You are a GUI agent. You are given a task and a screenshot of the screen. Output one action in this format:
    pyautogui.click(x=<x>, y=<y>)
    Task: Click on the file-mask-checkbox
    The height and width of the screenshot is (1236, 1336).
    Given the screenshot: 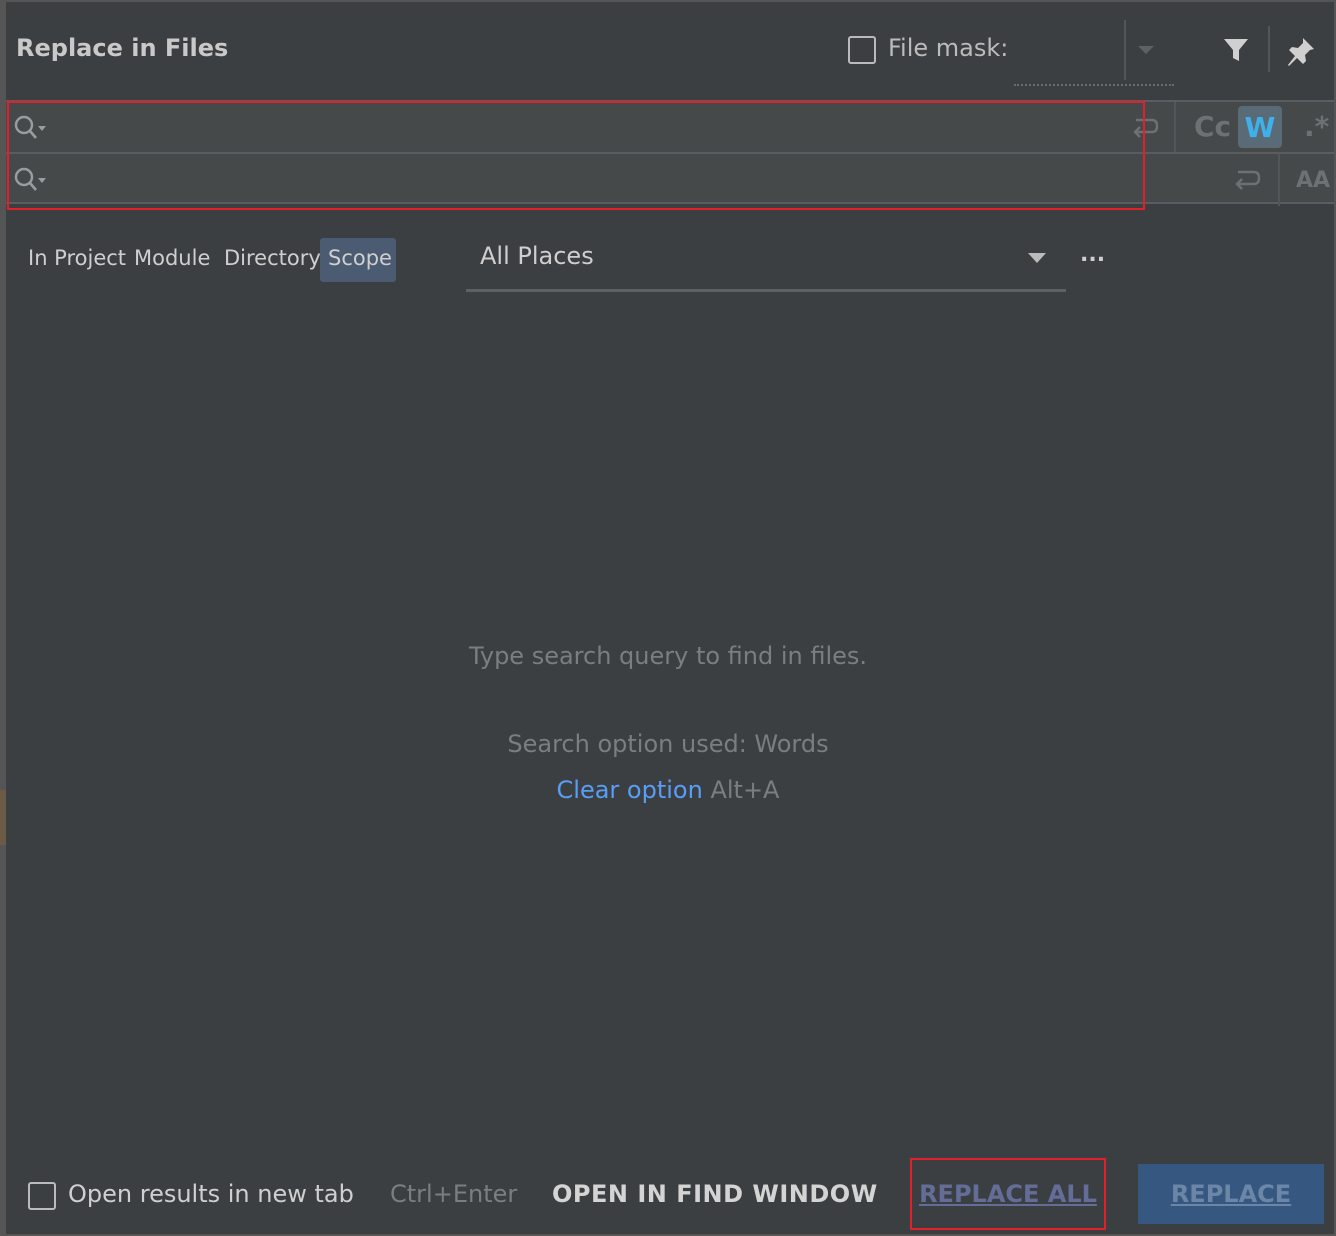 What is the action you would take?
    pyautogui.click(x=862, y=50)
    